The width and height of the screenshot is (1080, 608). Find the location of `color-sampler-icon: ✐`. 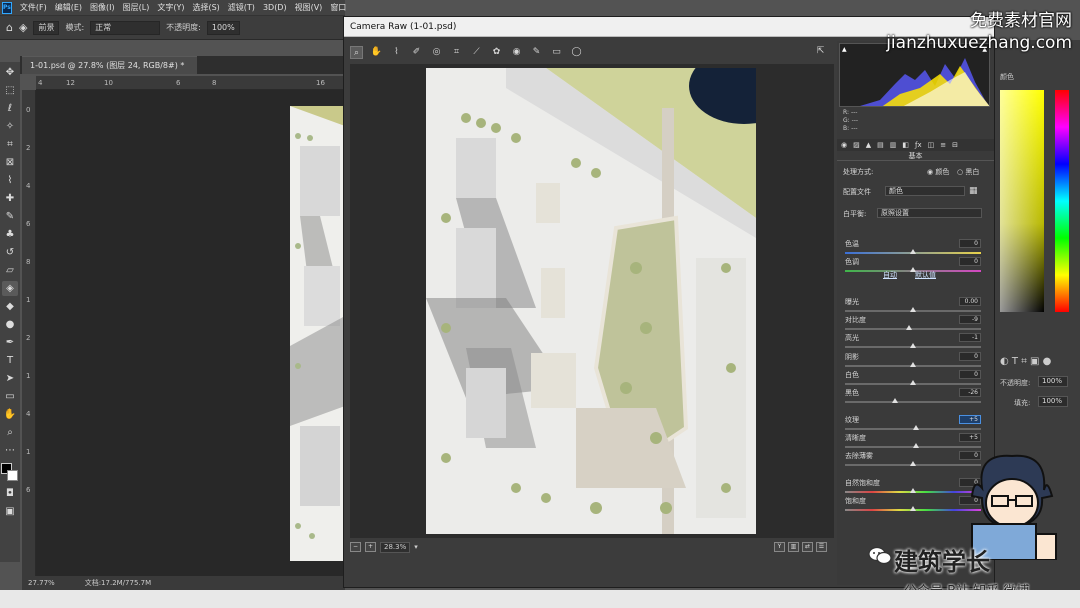

color-sampler-icon: ✐ is located at coordinates (416, 52).